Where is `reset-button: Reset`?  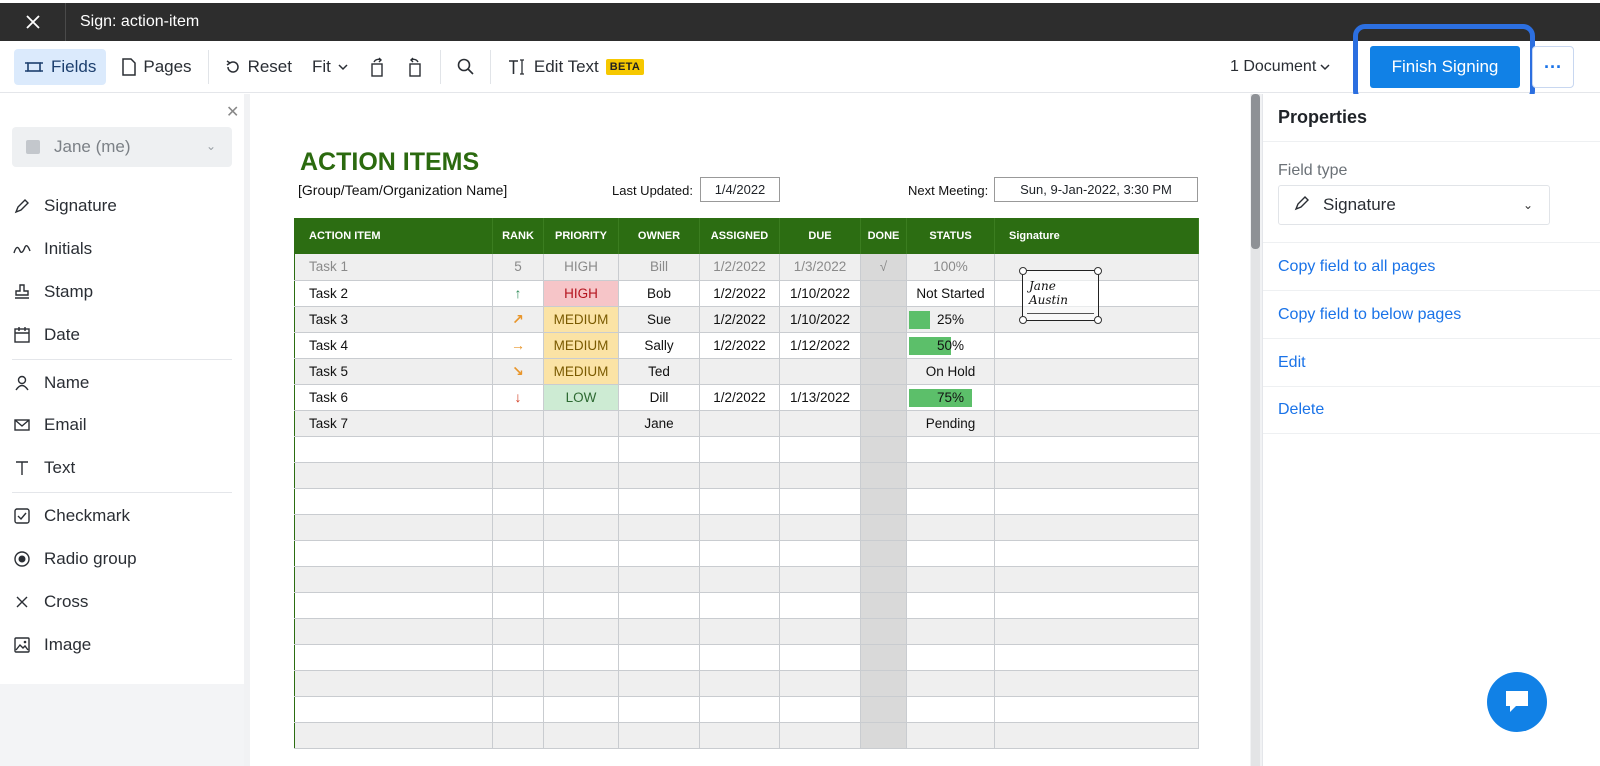
reset-button: Reset is located at coordinates (258, 67).